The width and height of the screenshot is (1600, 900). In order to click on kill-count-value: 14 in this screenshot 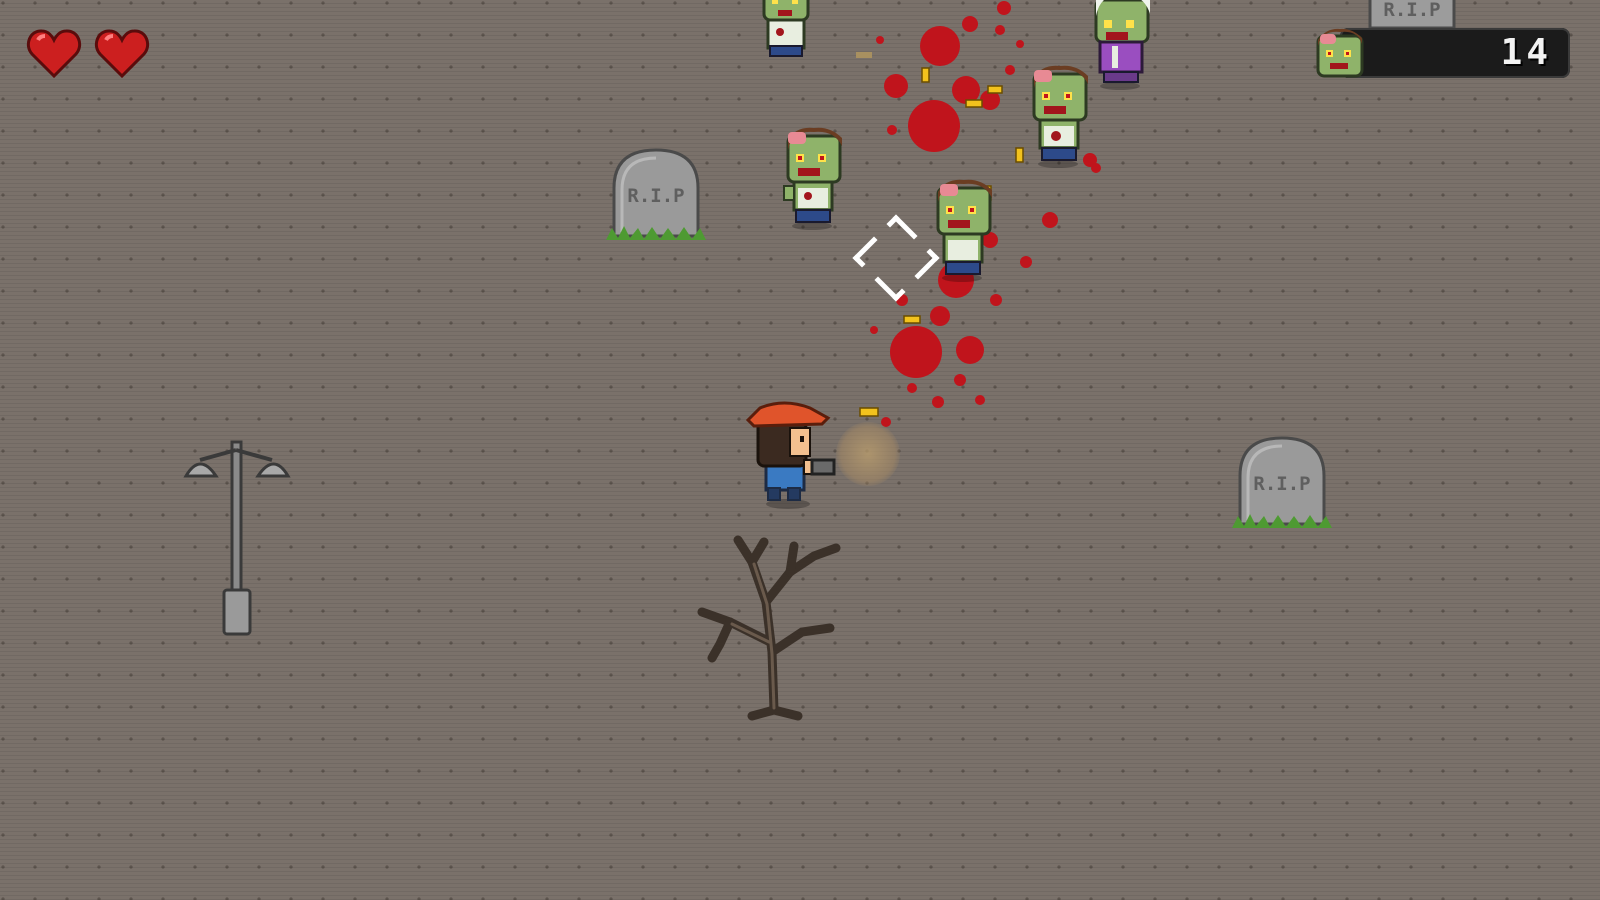, I will do `click(1526, 52)`.